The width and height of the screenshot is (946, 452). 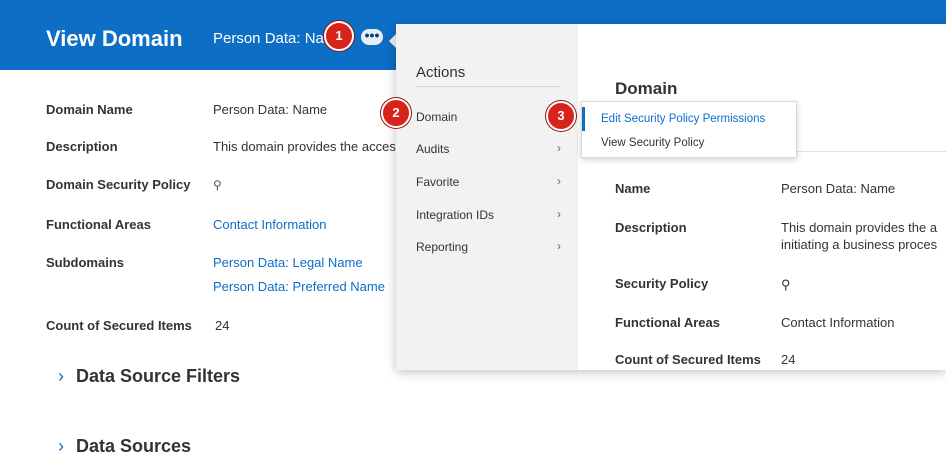 What do you see at coordinates (488, 117) in the screenshot?
I see `action-item-domain: Domain` at bounding box center [488, 117].